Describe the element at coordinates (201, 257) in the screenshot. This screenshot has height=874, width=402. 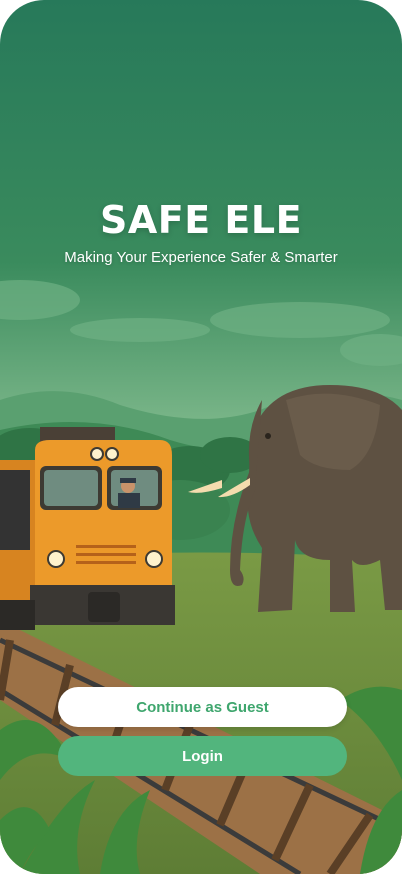
I see `app-tagline: Making Your Experience Safer & Smarter` at that location.